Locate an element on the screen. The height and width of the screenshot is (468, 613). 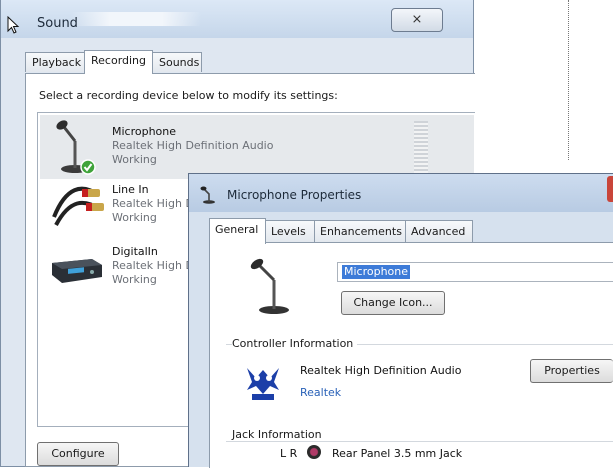
tab-levels-label: Levels is located at coordinates (288, 231).